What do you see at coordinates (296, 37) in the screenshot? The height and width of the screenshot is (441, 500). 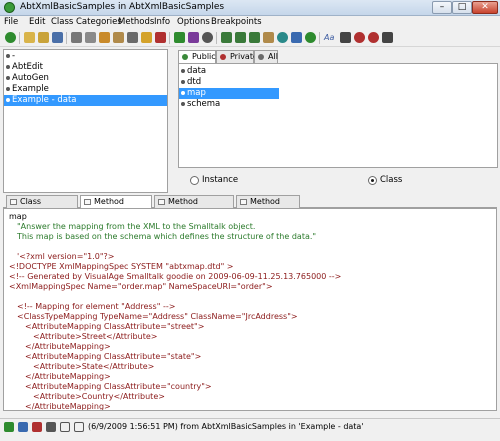 I see `graph-icon` at bounding box center [296, 37].